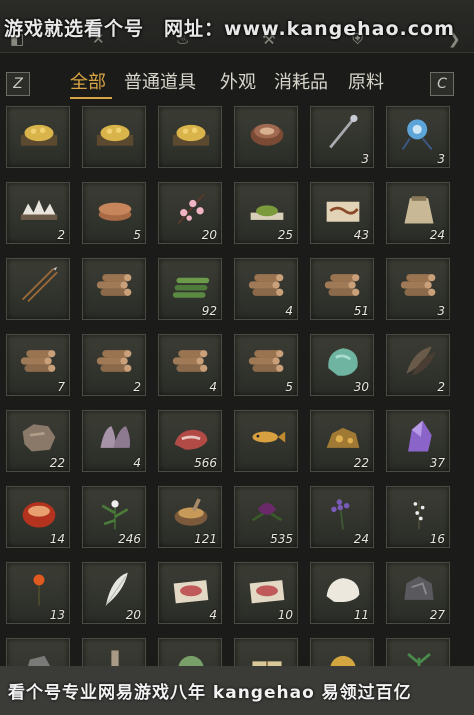 This screenshot has height=715, width=474. What do you see at coordinates (281, 539) in the screenshot?
I see `item-quantity: 535` at bounding box center [281, 539].